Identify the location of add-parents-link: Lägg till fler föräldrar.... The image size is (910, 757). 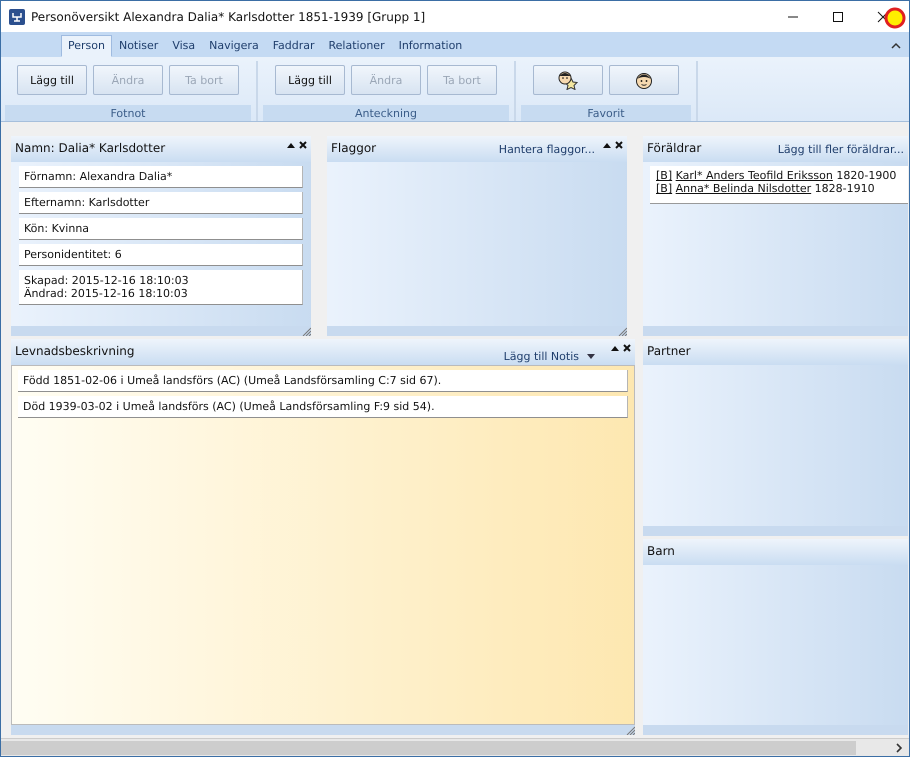
(841, 149).